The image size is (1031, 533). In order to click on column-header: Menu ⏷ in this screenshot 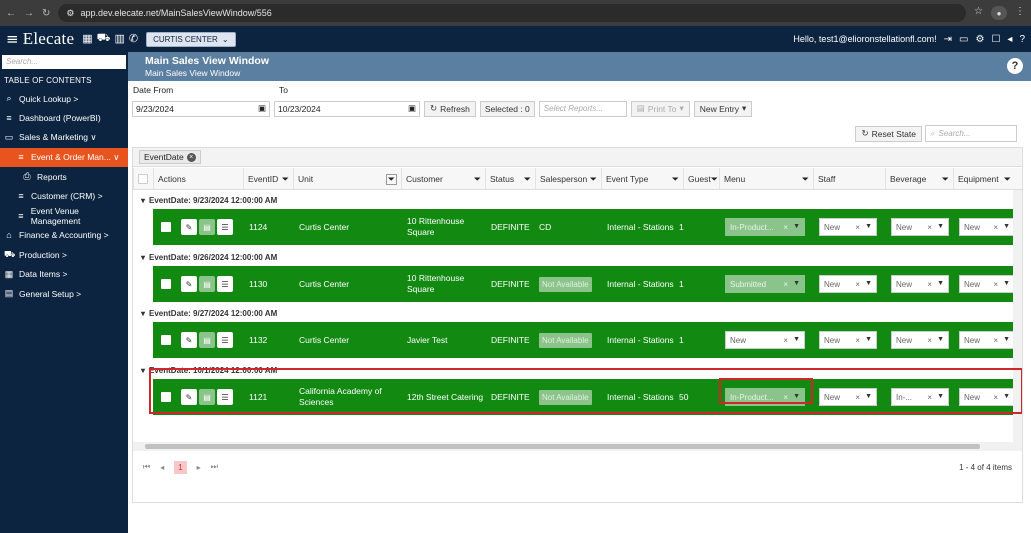, I will do `click(766, 179)`.